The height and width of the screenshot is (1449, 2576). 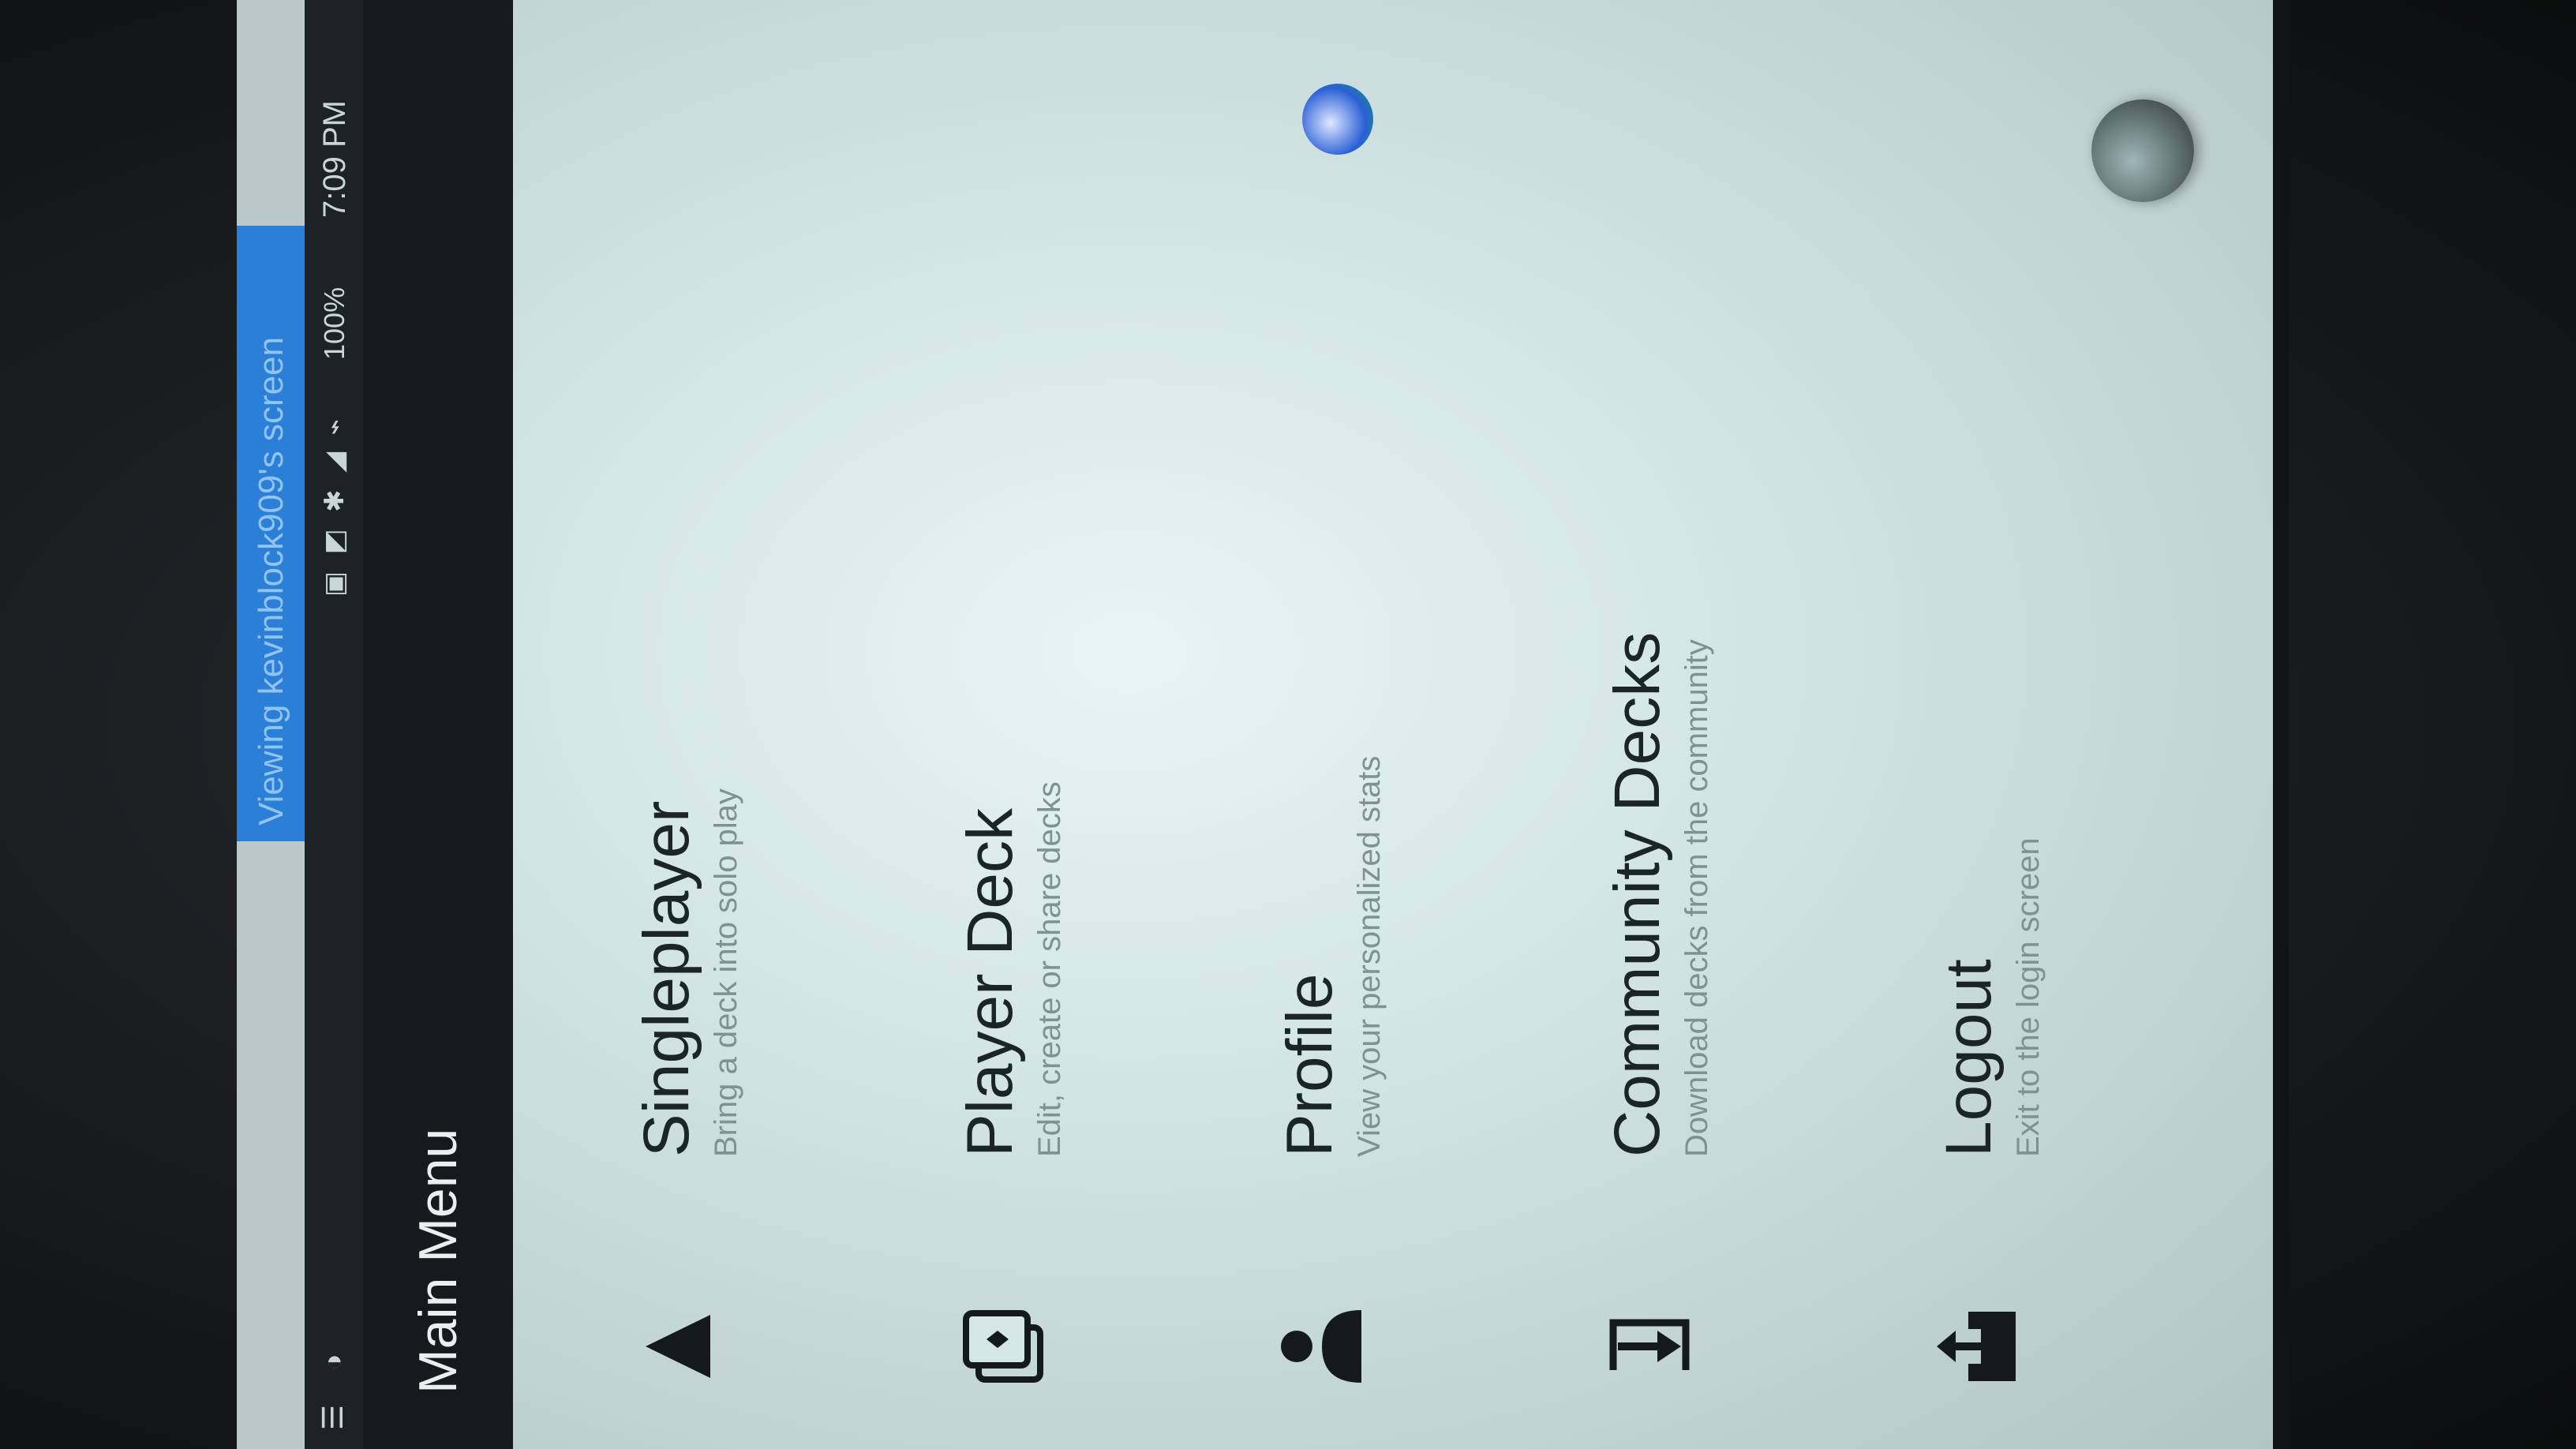 I want to click on battery-indicator: 100%, so click(x=334, y=323).